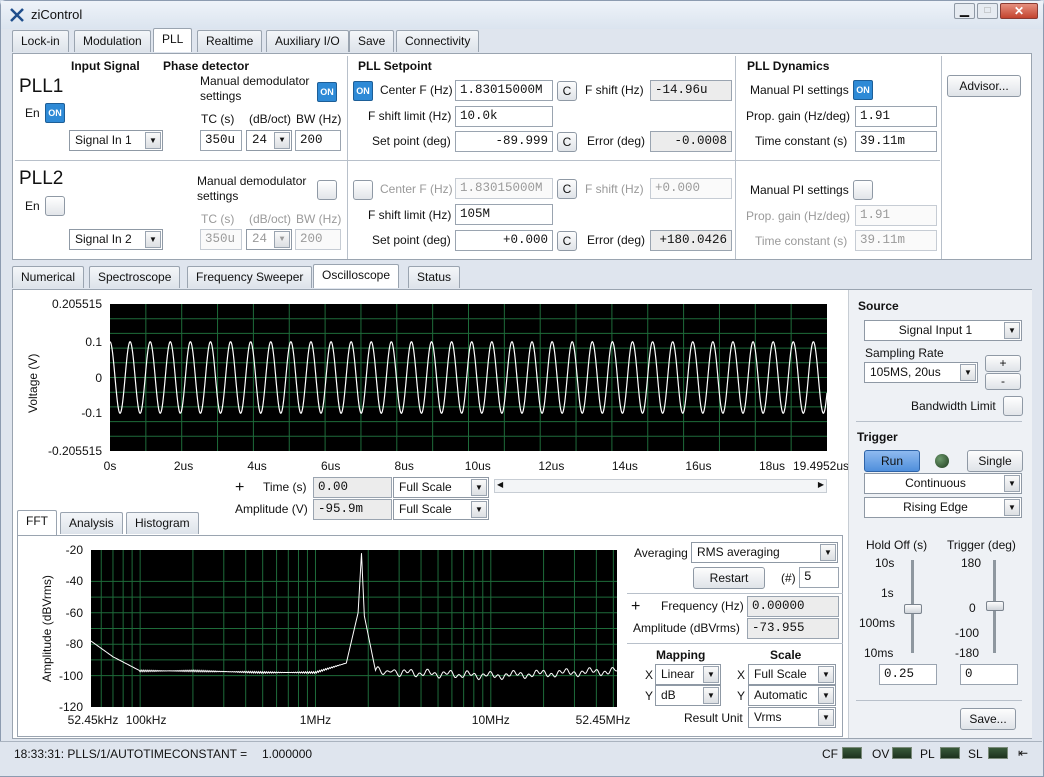 The height and width of the screenshot is (777, 1044). I want to click on sampling-select: 105MS, 20us ▼, so click(921, 372).